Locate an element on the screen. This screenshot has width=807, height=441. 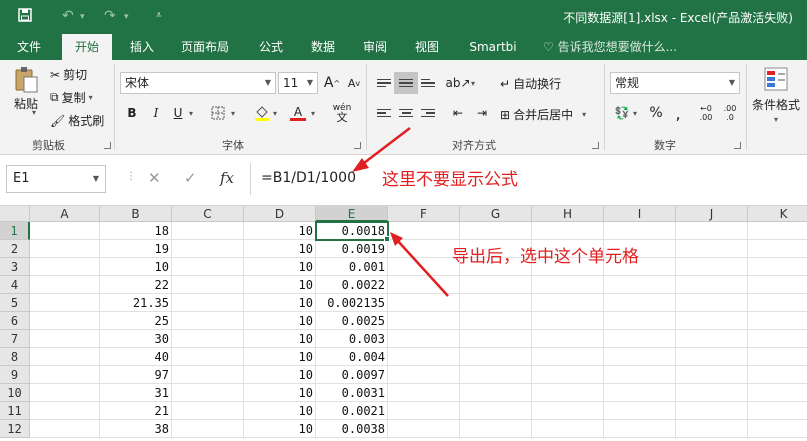
cell-f12 is located at coordinates (424, 429).